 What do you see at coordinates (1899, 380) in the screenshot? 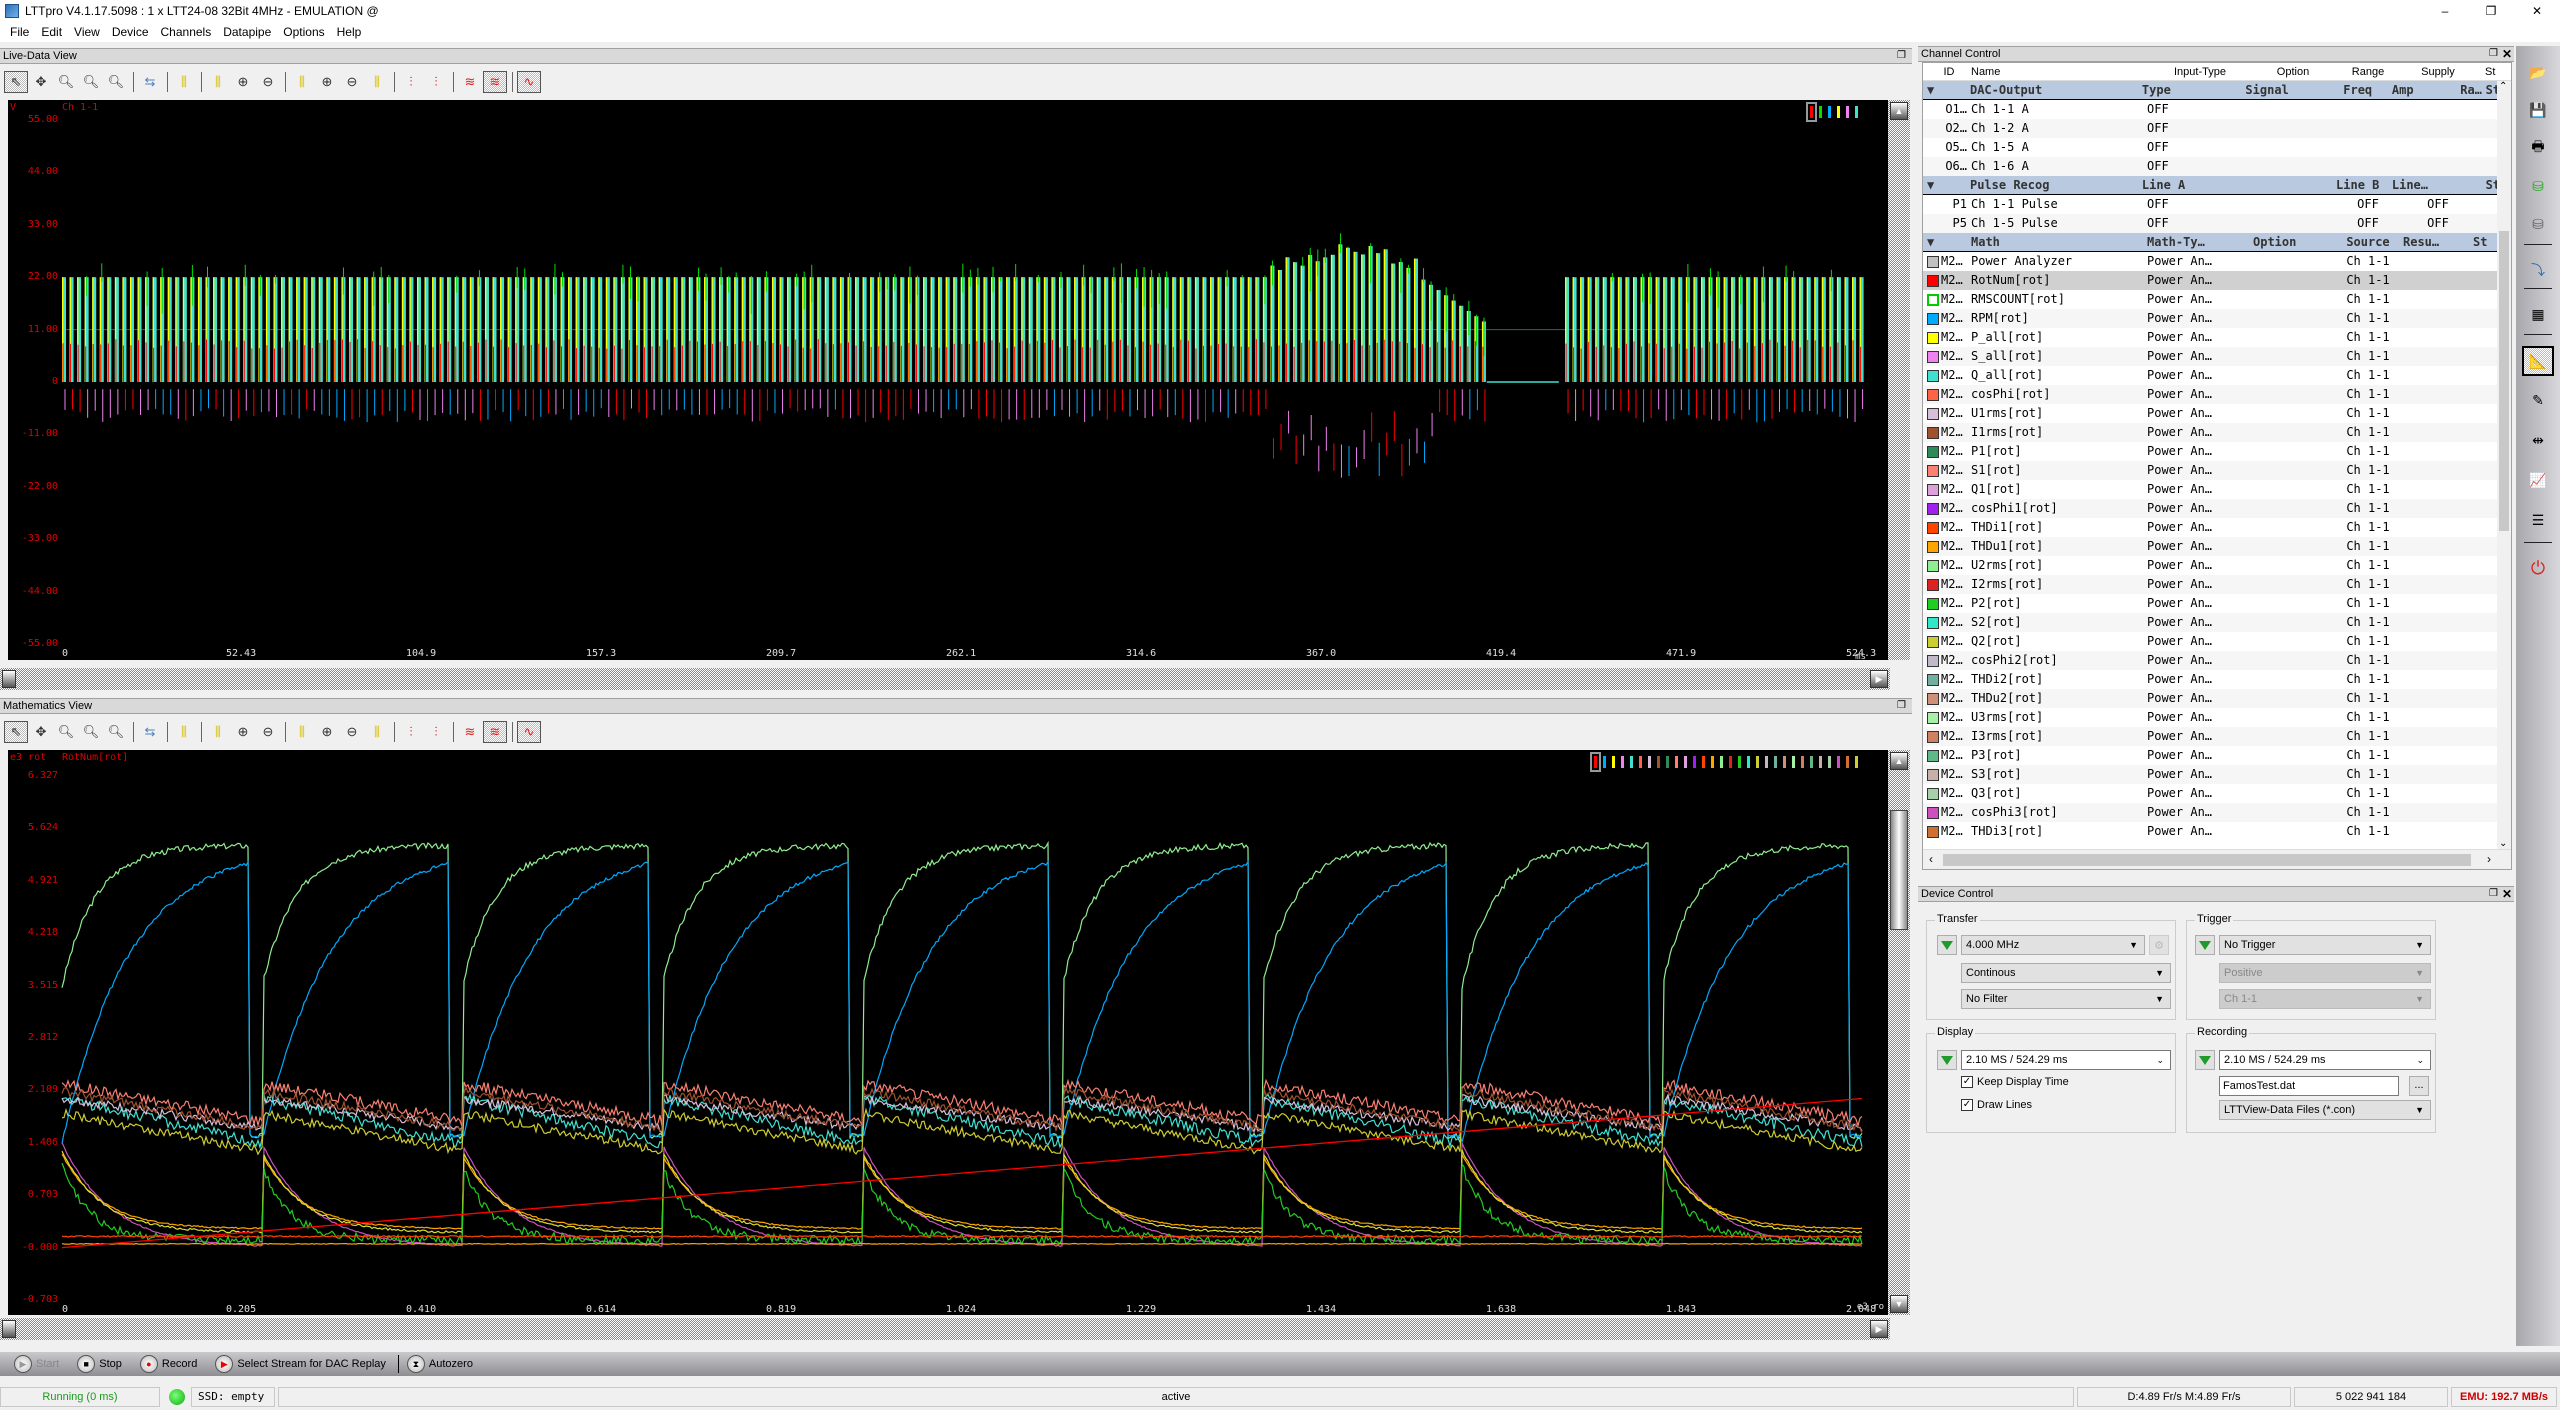
I see `live-vertical-scrollbar: ▲` at bounding box center [1899, 380].